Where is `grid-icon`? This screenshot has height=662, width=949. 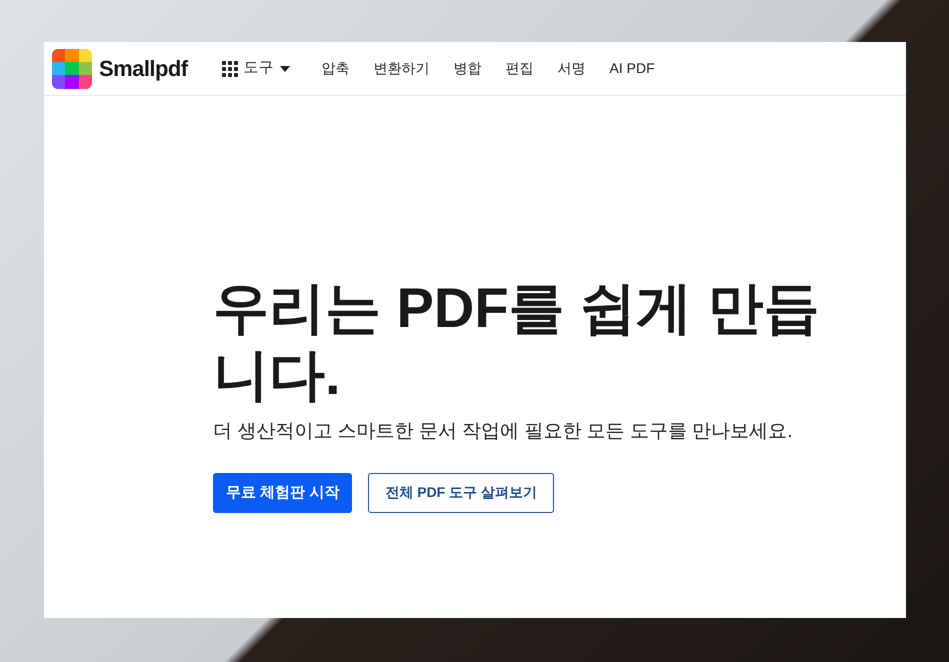 grid-icon is located at coordinates (230, 68).